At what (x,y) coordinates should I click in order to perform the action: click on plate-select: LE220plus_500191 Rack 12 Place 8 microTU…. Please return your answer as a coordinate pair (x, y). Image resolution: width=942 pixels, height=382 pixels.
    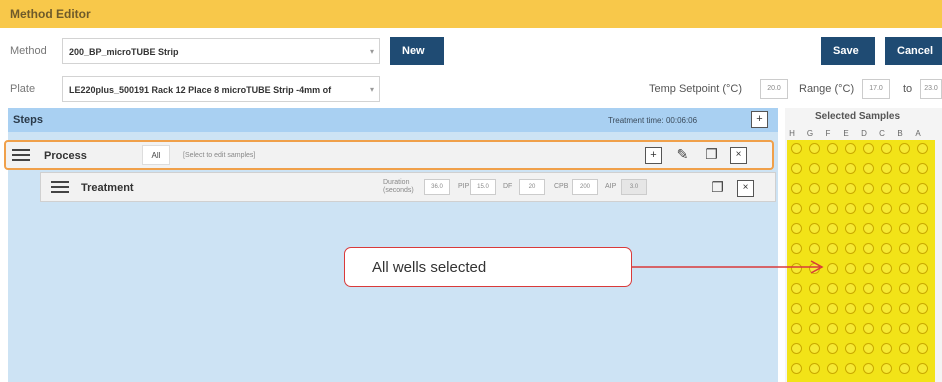
    Looking at the image, I should click on (221, 89).